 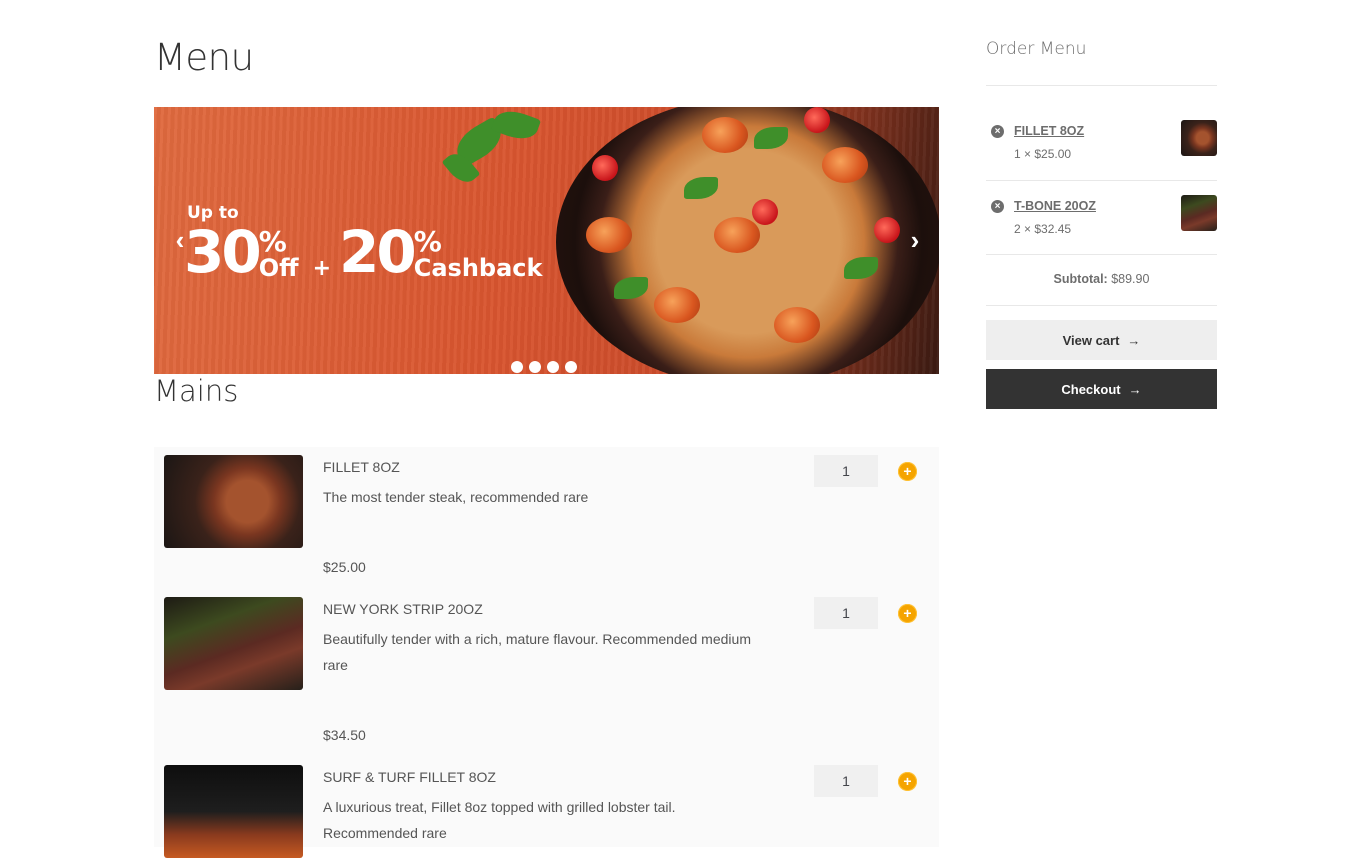 What do you see at coordinates (1091, 340) in the screenshot?
I see `view-cart-label: View cart` at bounding box center [1091, 340].